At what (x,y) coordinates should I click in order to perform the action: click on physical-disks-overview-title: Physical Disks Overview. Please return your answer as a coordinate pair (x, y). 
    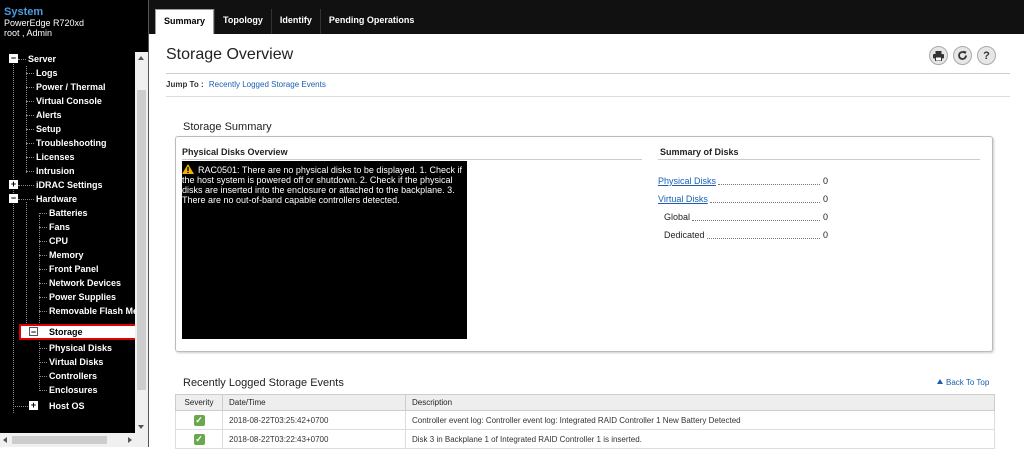
    Looking at the image, I should click on (235, 152).